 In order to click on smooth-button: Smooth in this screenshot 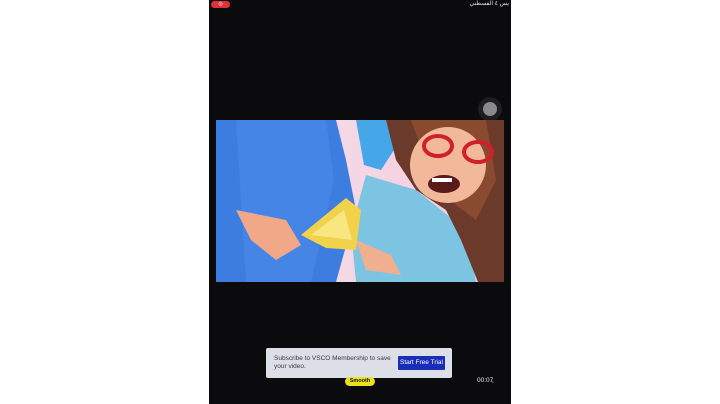, I will do `click(360, 381)`.